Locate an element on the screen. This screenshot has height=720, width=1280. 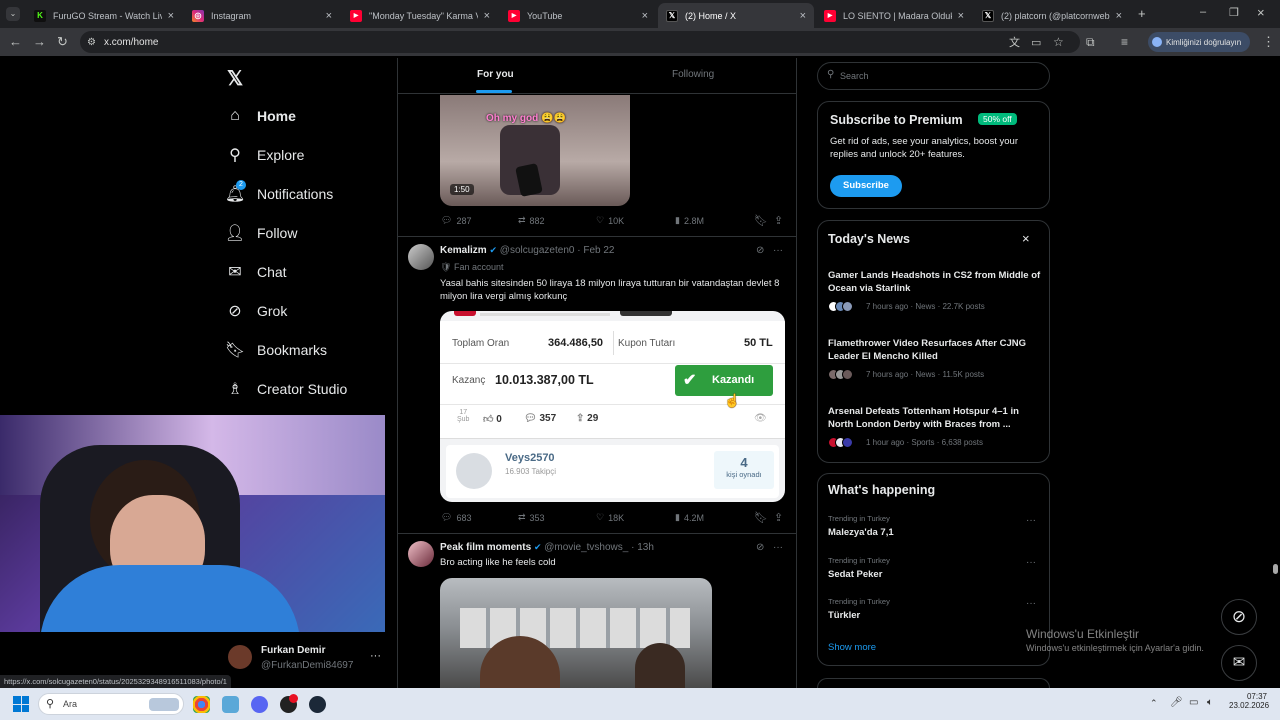
nav-creator-studio: ♗ Creator Studio is located at coordinates (286, 389).